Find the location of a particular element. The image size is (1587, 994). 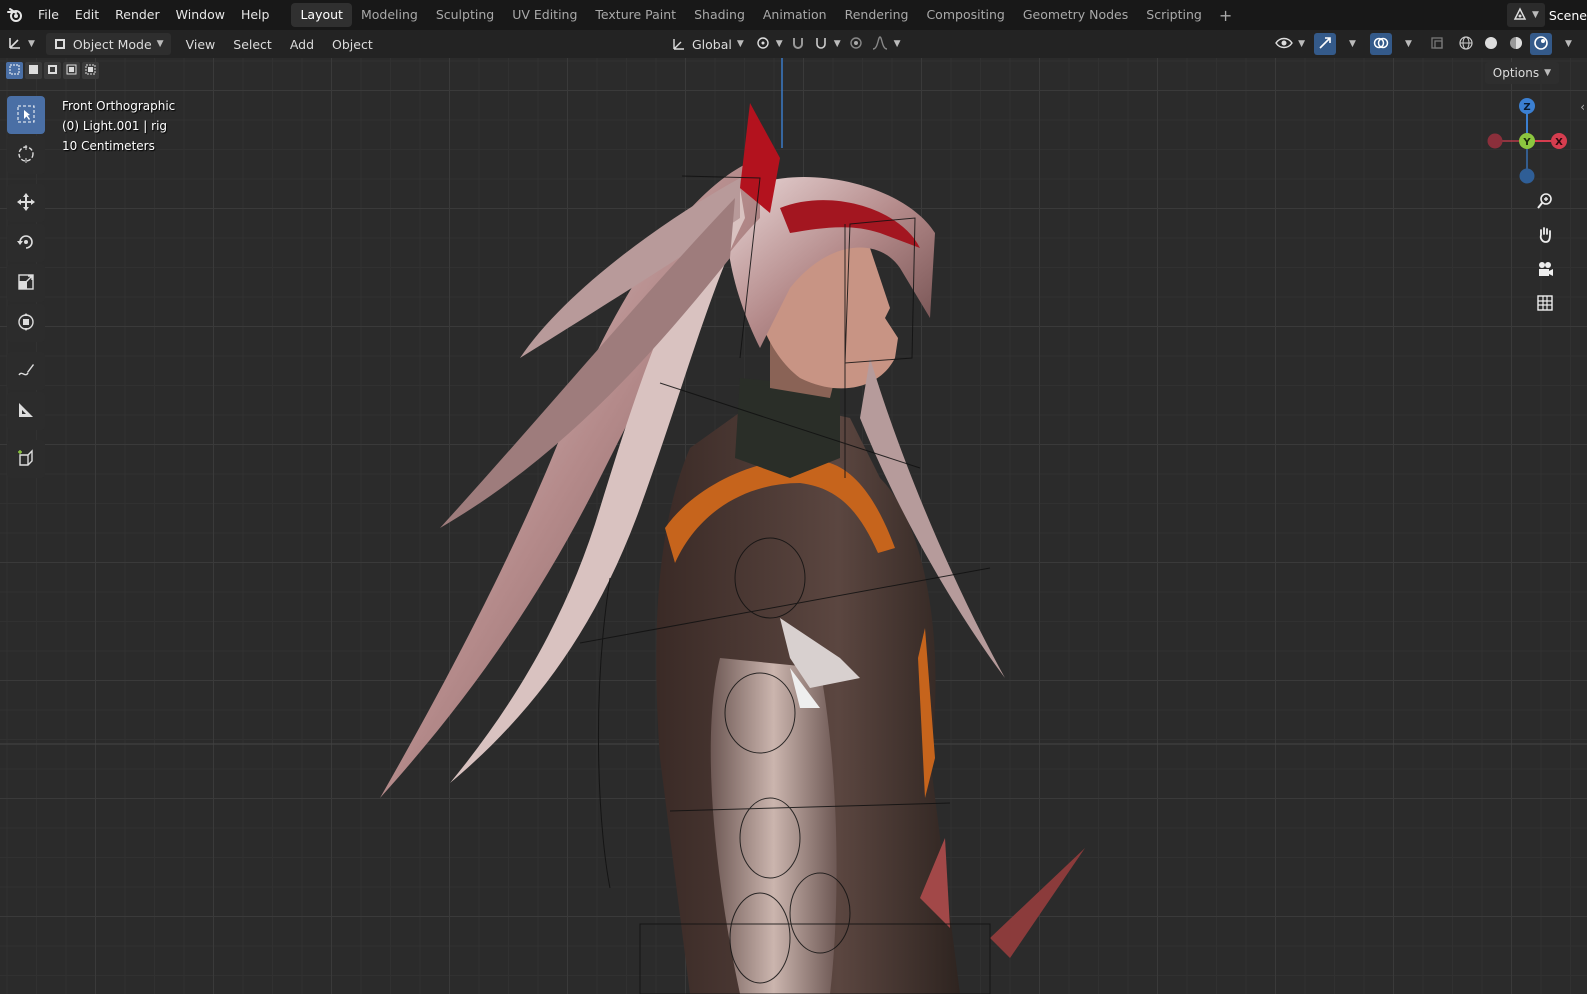

tab-geometry-nodes: Geometry Nodes is located at coordinates (1075, 15).